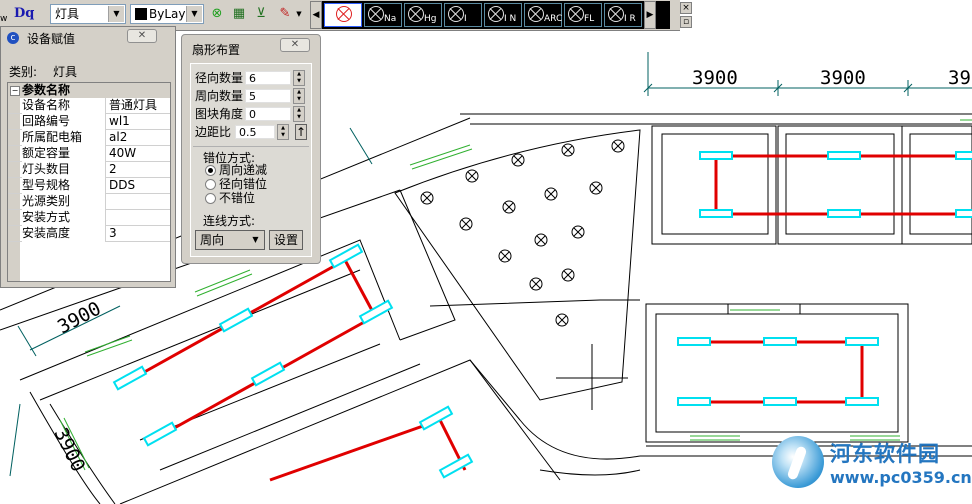  Describe the element at coordinates (686, 8) in the screenshot. I see `window-close-button: ×` at that location.